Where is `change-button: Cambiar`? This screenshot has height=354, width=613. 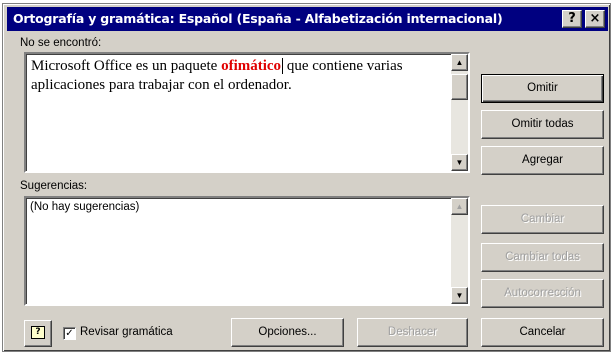 change-button: Cambiar is located at coordinates (542, 219).